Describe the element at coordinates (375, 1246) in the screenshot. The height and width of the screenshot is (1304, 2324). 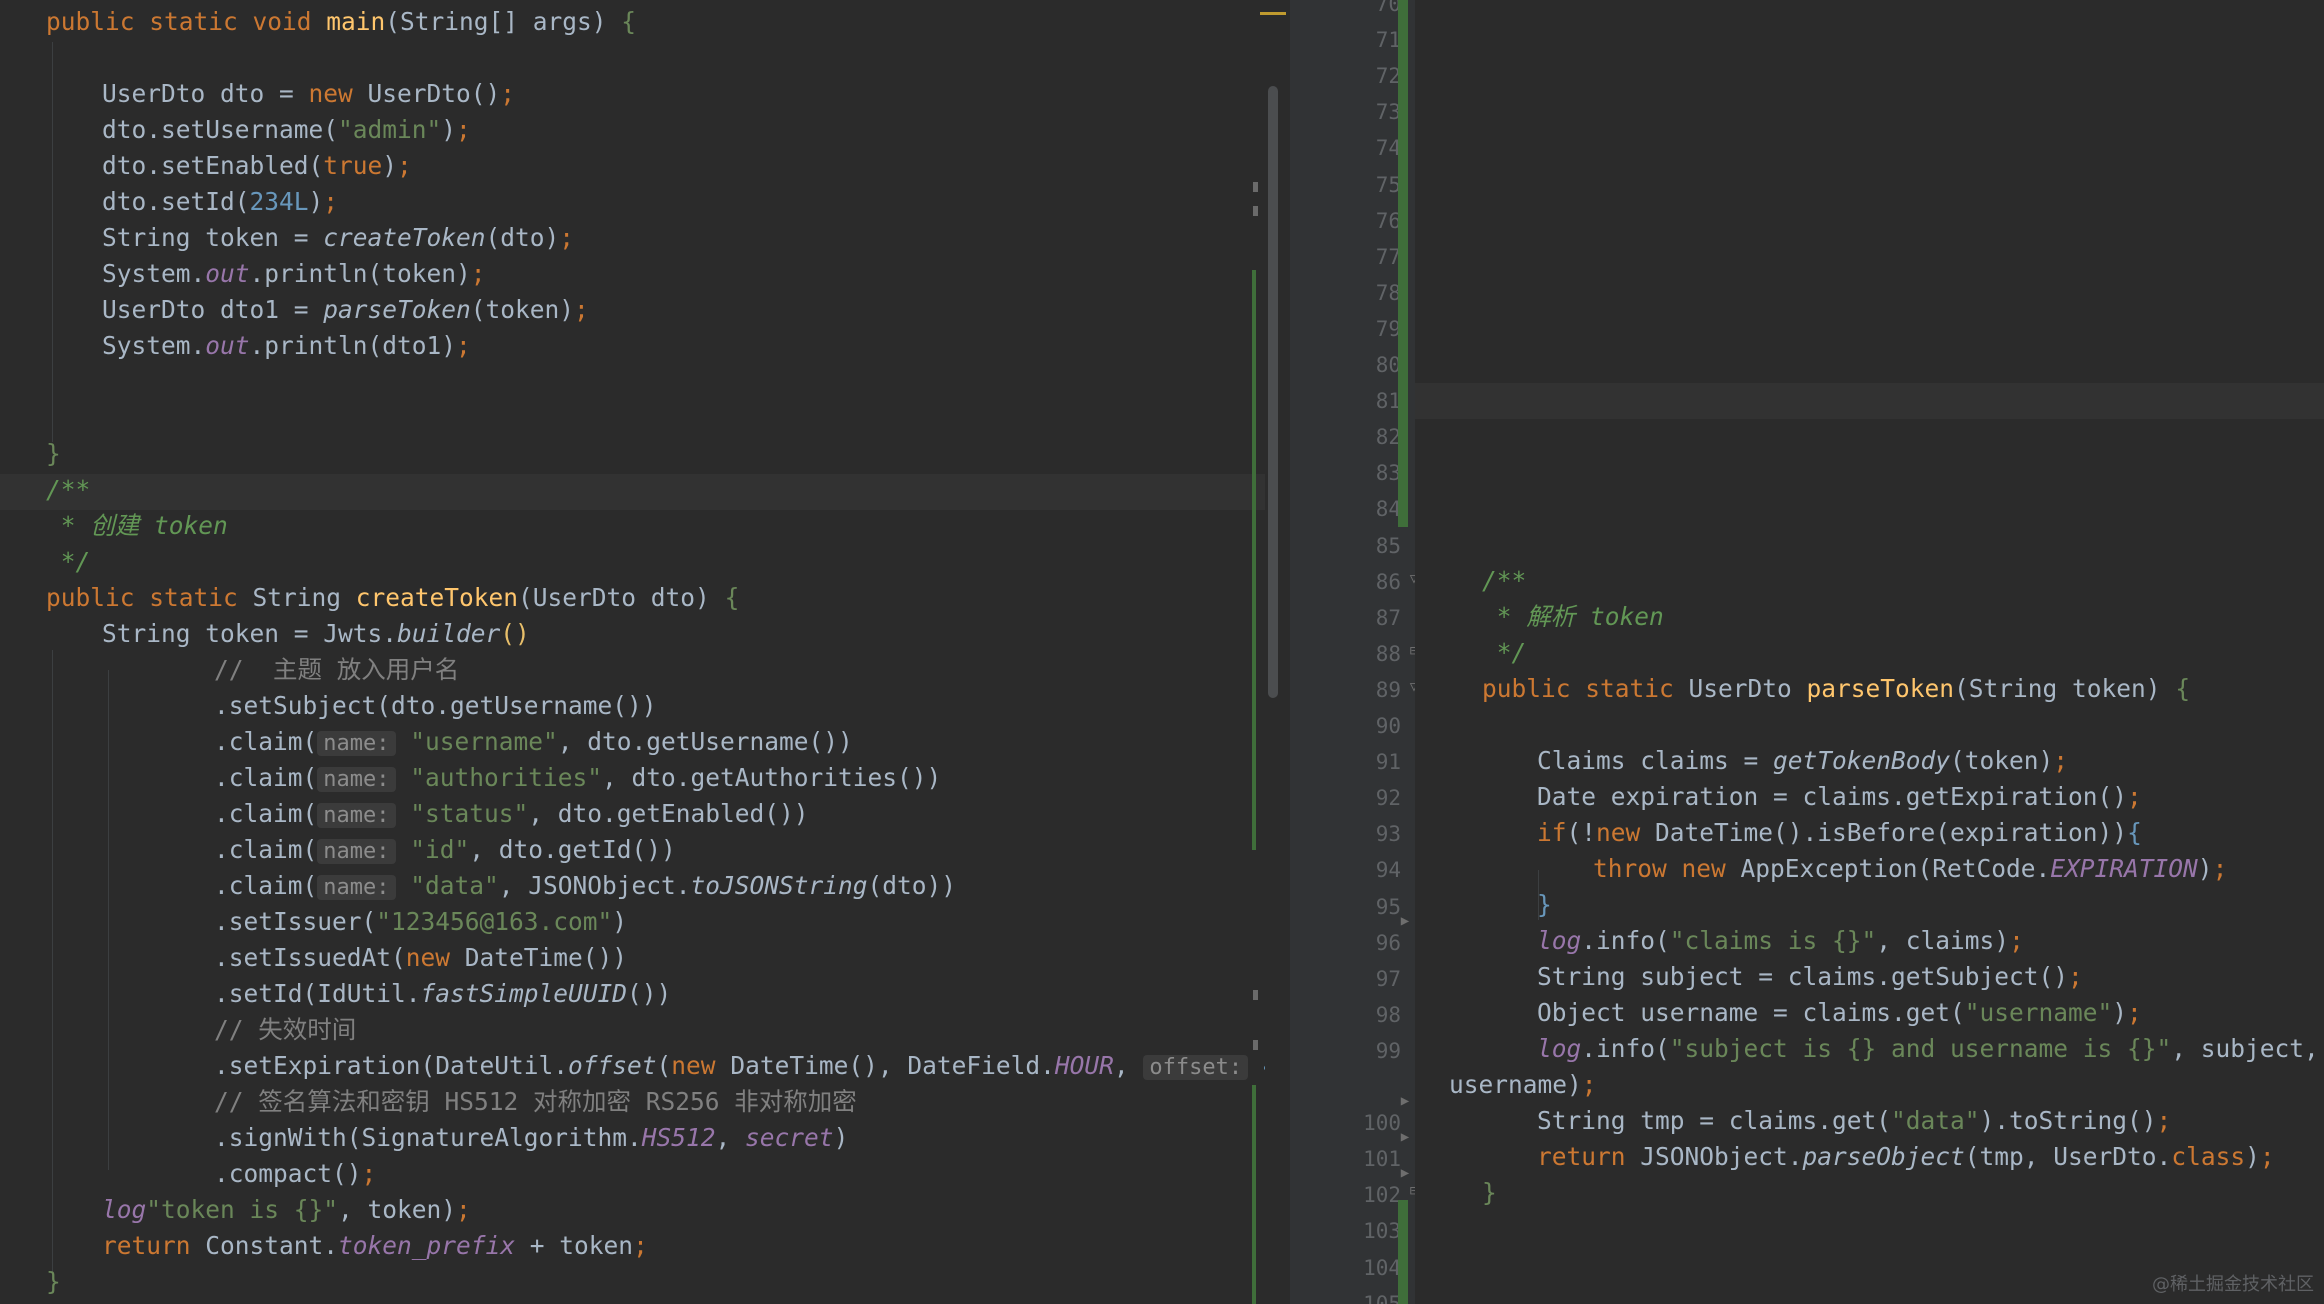
I see `code-line: return Constant.token_prefix + token;` at that location.